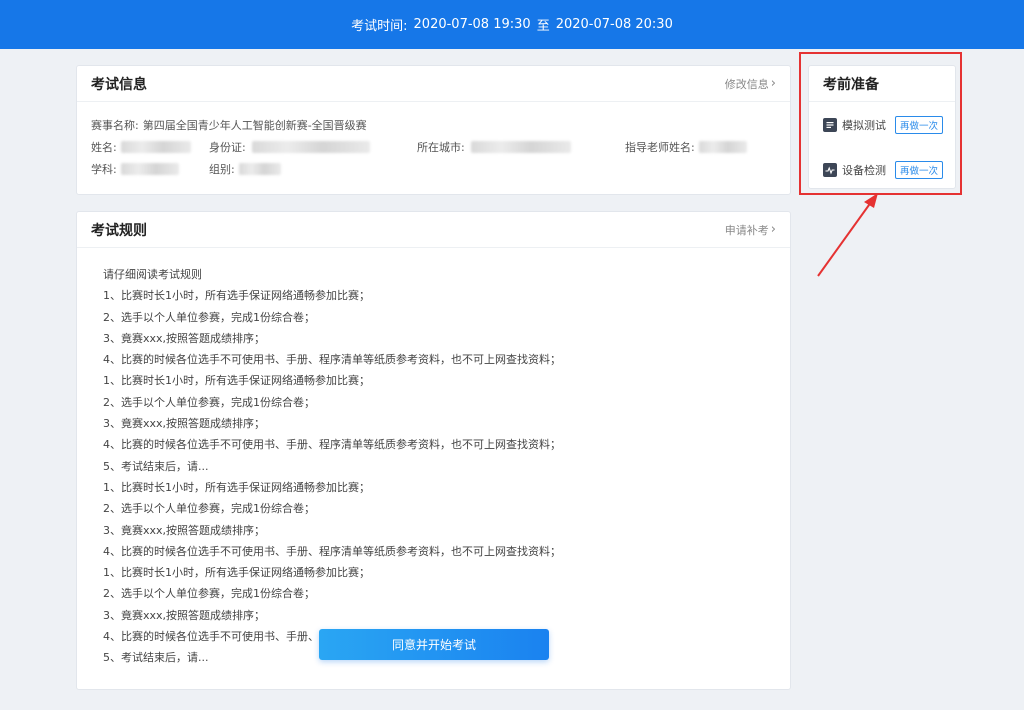 This screenshot has width=1024, height=710. I want to click on apply-makeup-link: 申请补考 ›, so click(750, 230).